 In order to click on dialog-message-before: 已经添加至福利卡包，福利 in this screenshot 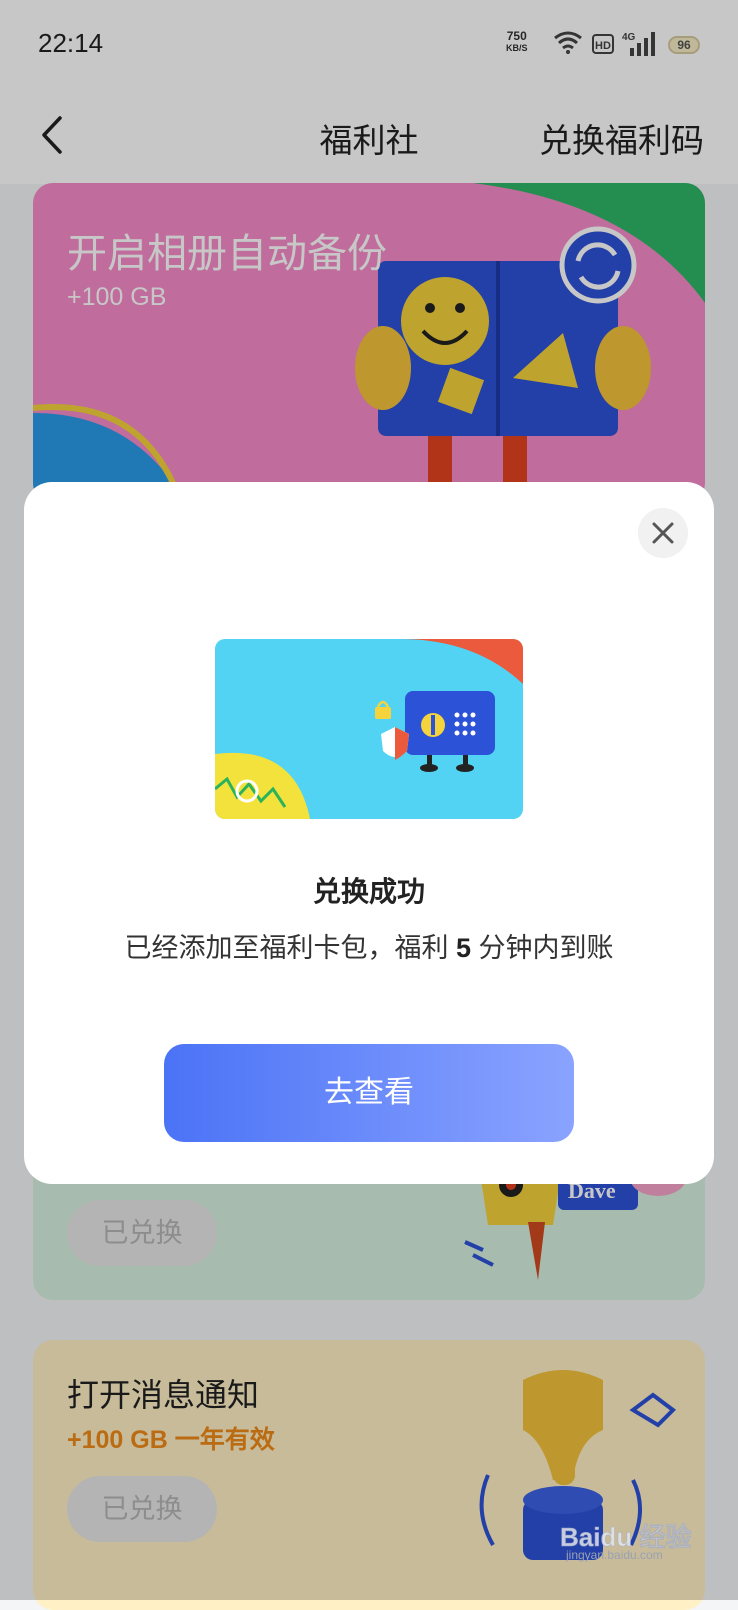, I will do `click(290, 948)`.